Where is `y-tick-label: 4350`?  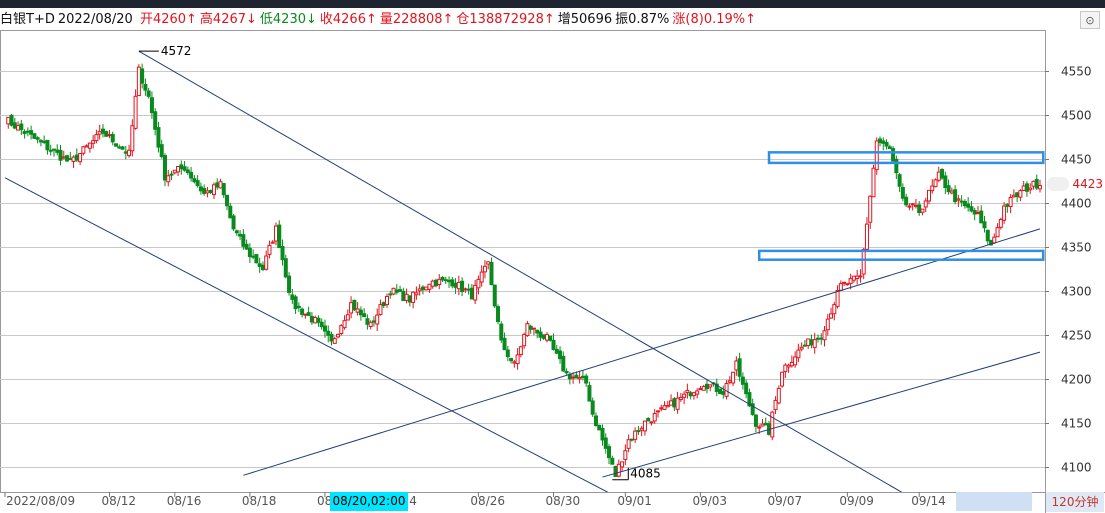 y-tick-label: 4350 is located at coordinates (1076, 248).